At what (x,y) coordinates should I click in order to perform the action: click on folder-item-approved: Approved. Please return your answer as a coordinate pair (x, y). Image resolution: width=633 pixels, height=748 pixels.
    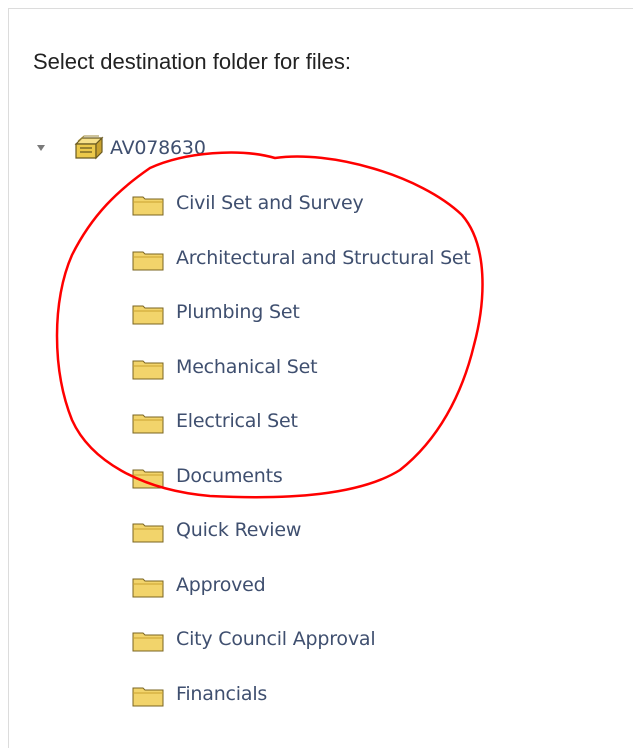
    Looking at the image, I should click on (301, 601).